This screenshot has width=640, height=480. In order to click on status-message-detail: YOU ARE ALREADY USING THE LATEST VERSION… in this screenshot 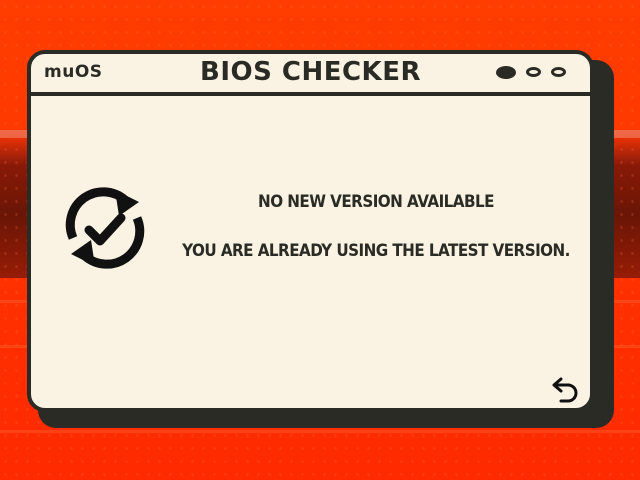, I will do `click(376, 250)`.